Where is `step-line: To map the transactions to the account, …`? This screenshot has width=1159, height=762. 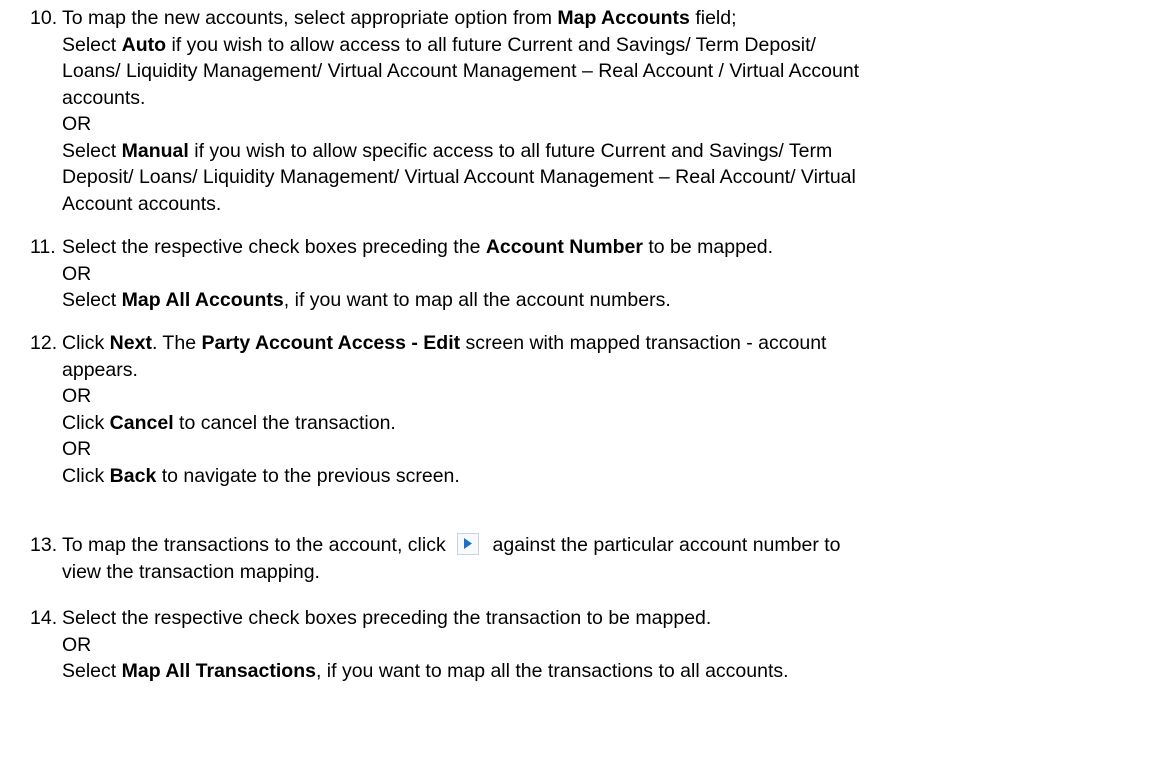 step-line: To map the transactions to the account, … is located at coordinates (602, 545).